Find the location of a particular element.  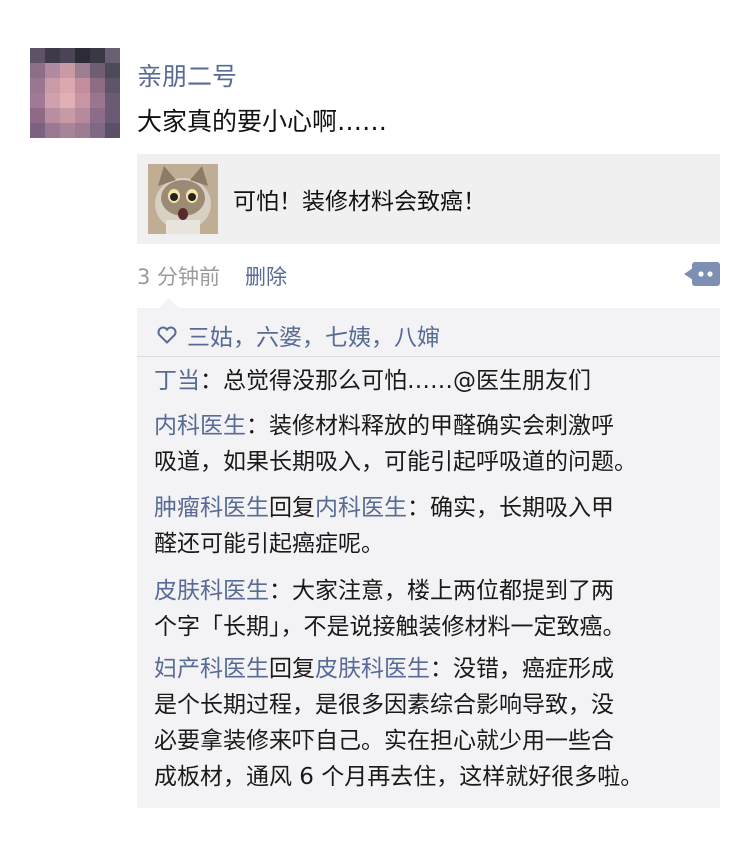

liker-name: 七姨 is located at coordinates (348, 335).